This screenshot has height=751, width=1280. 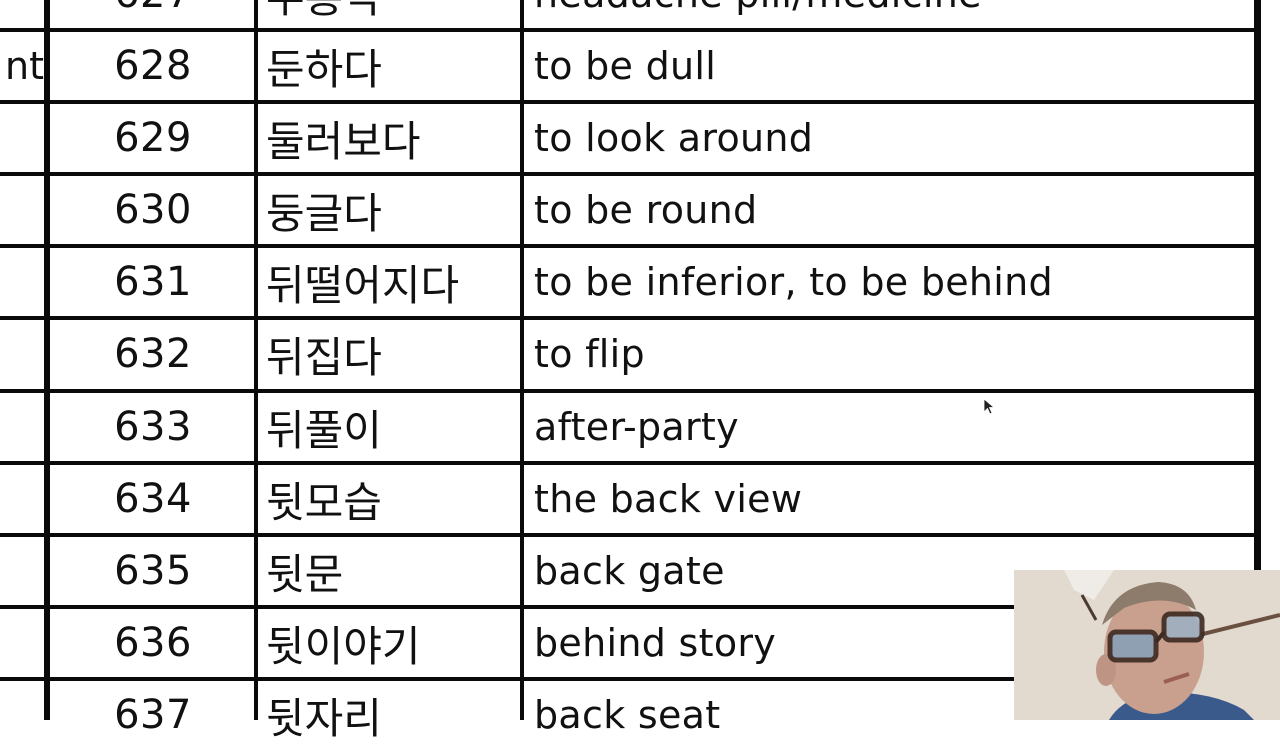 I want to click on table-row: 629 둘러보다 to look around, so click(x=628, y=138).